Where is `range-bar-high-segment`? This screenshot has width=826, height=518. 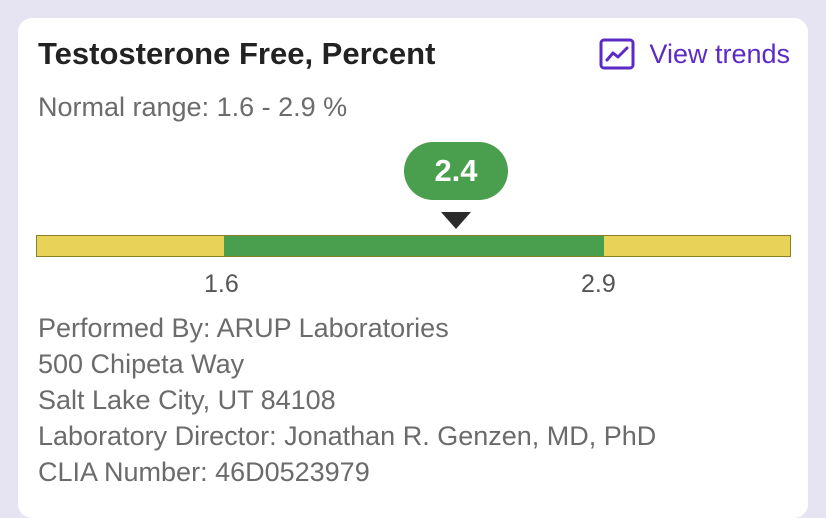
range-bar-high-segment is located at coordinates (697, 246).